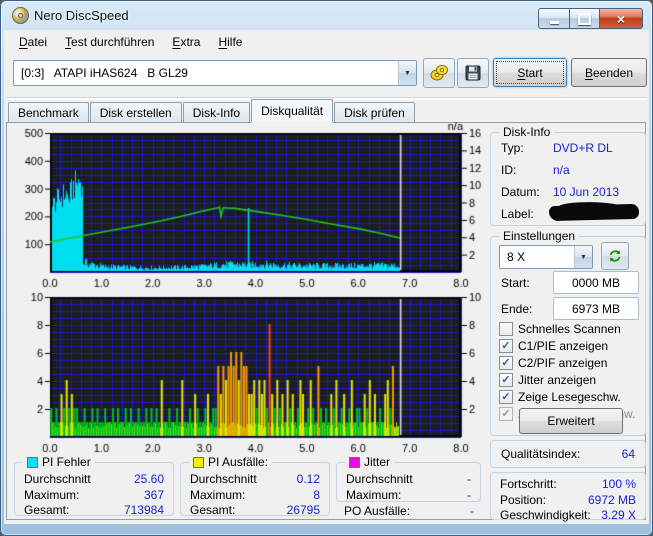 The image size is (653, 536). I want to click on stat-row: Durchschnitt 0.12, so click(255, 480).